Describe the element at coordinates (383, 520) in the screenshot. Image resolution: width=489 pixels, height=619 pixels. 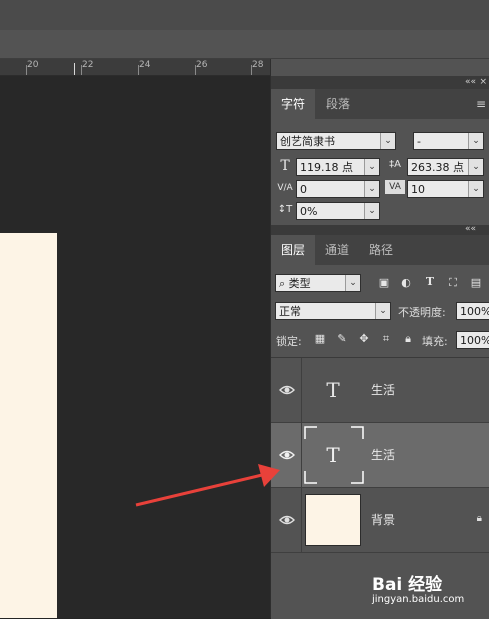
I see `layer-name: 背景` at that location.